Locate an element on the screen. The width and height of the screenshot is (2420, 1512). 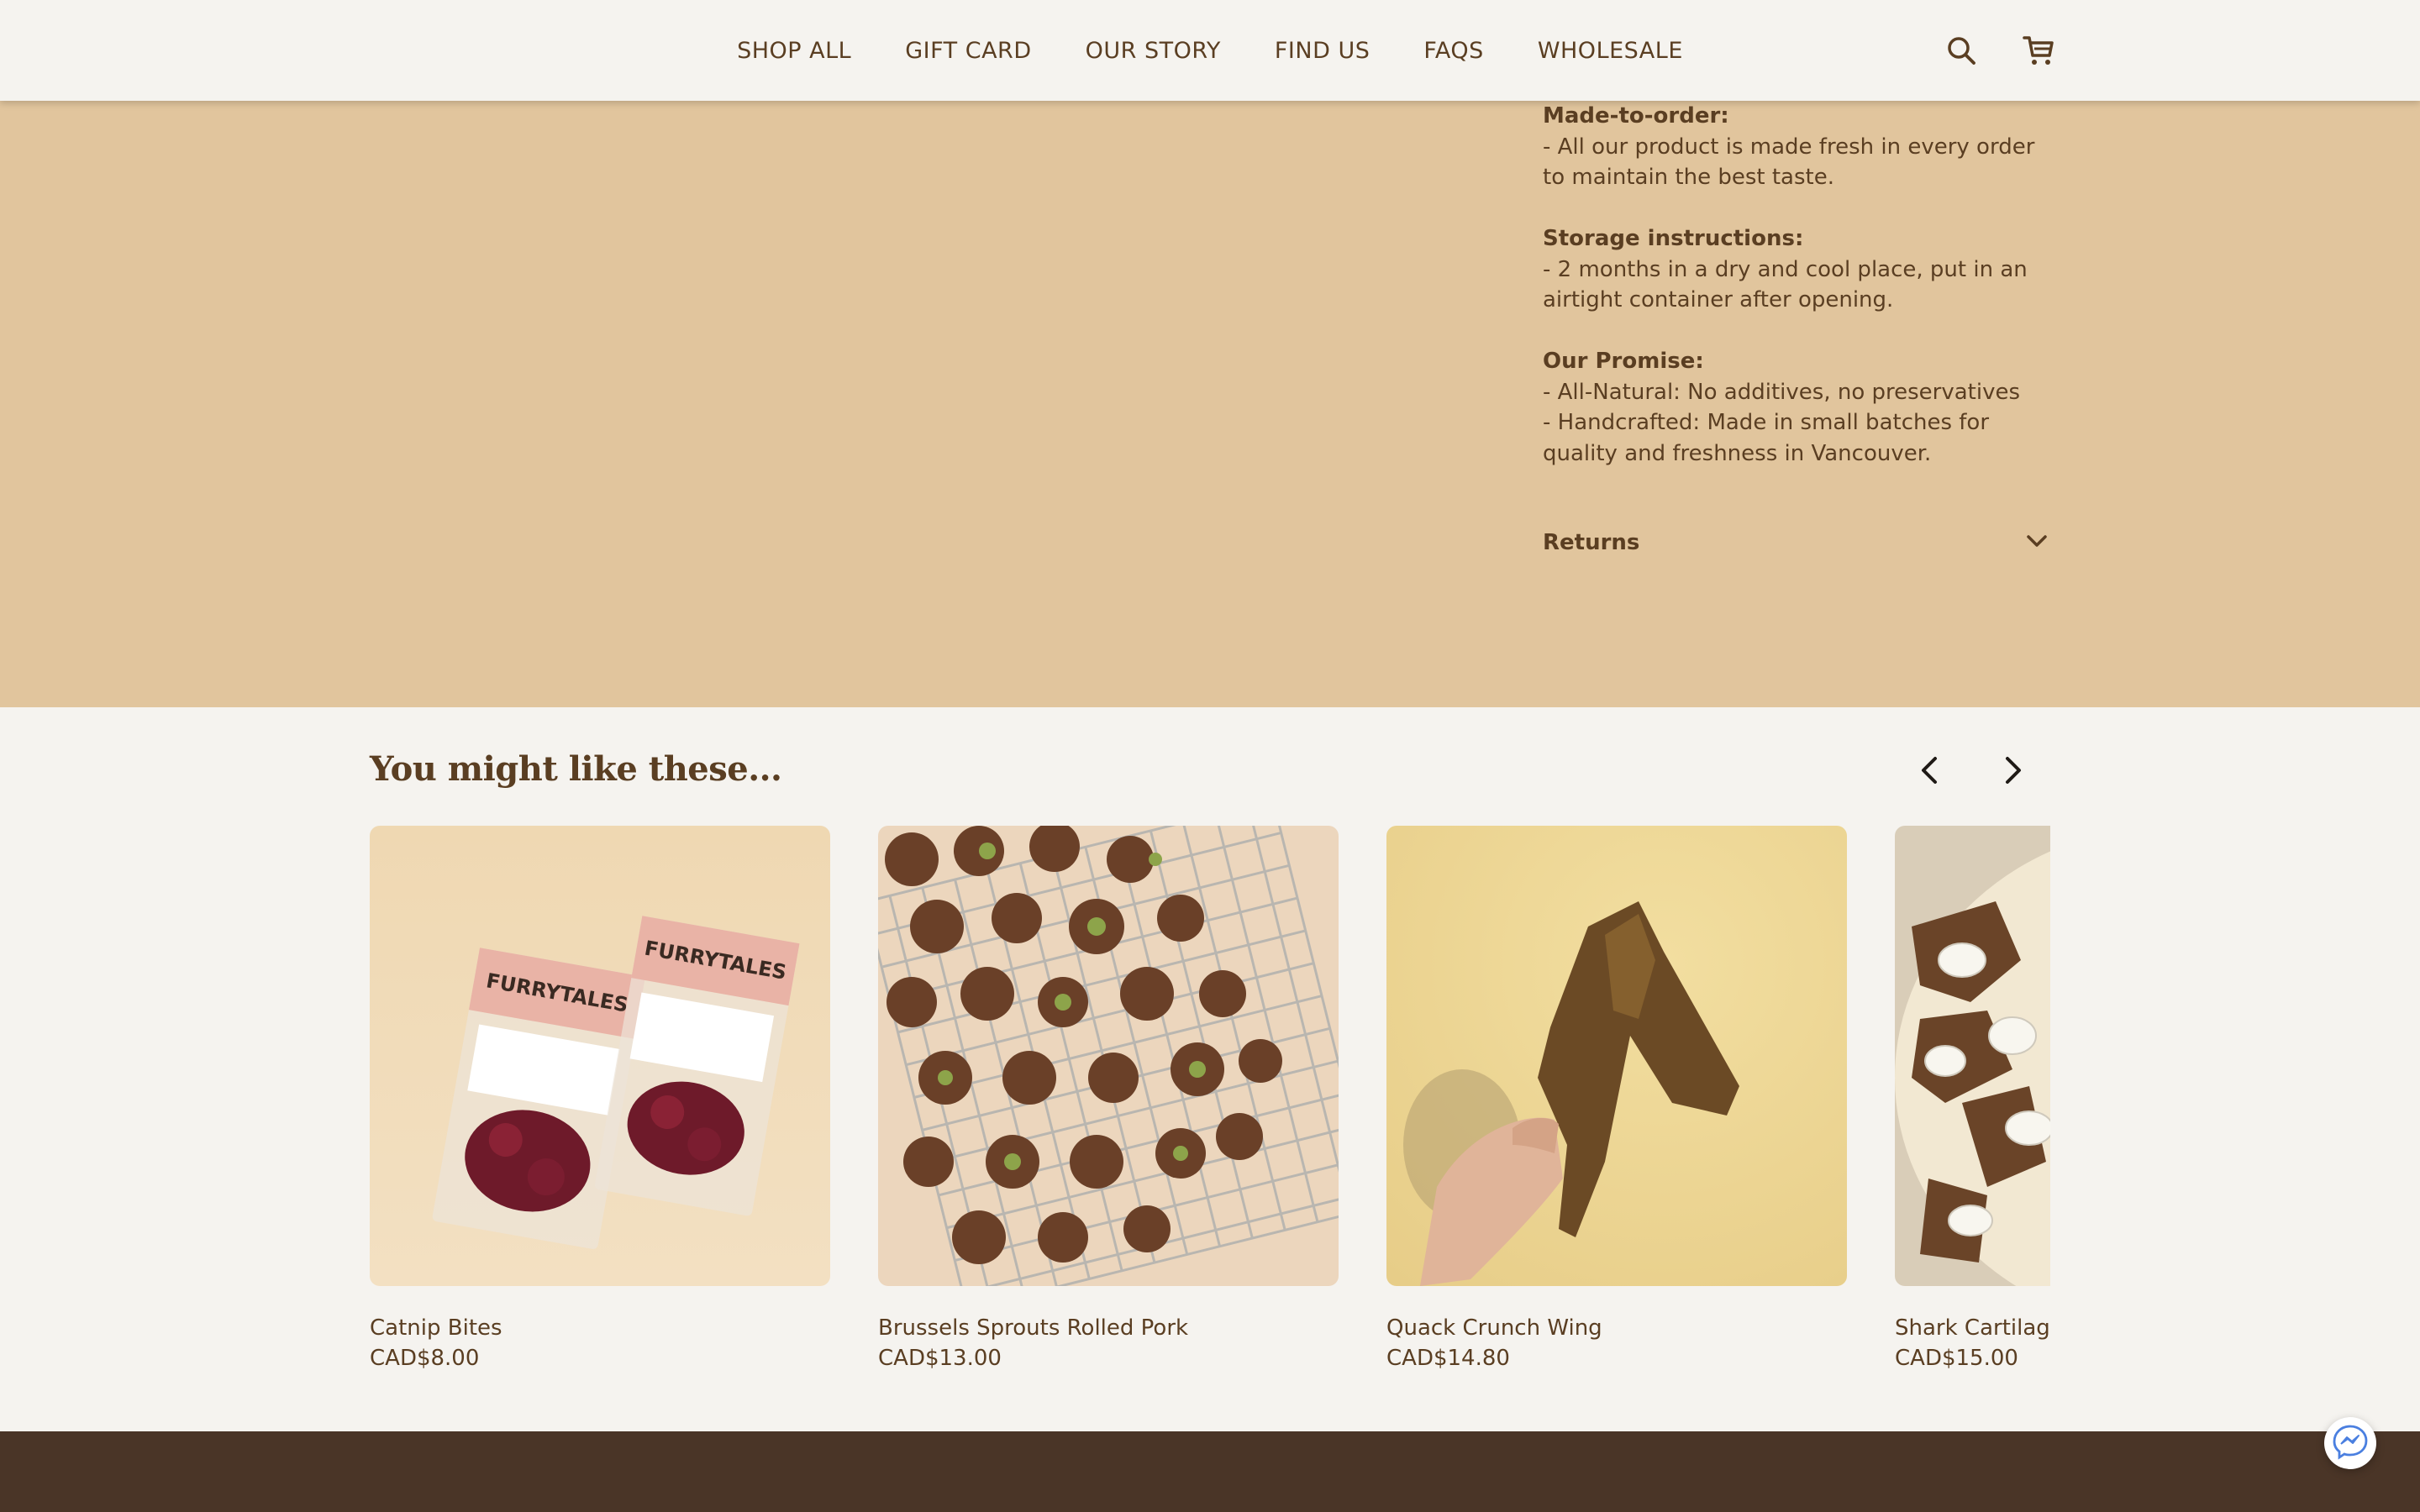
product-price: CAD$13.00 is located at coordinates (940, 1358).